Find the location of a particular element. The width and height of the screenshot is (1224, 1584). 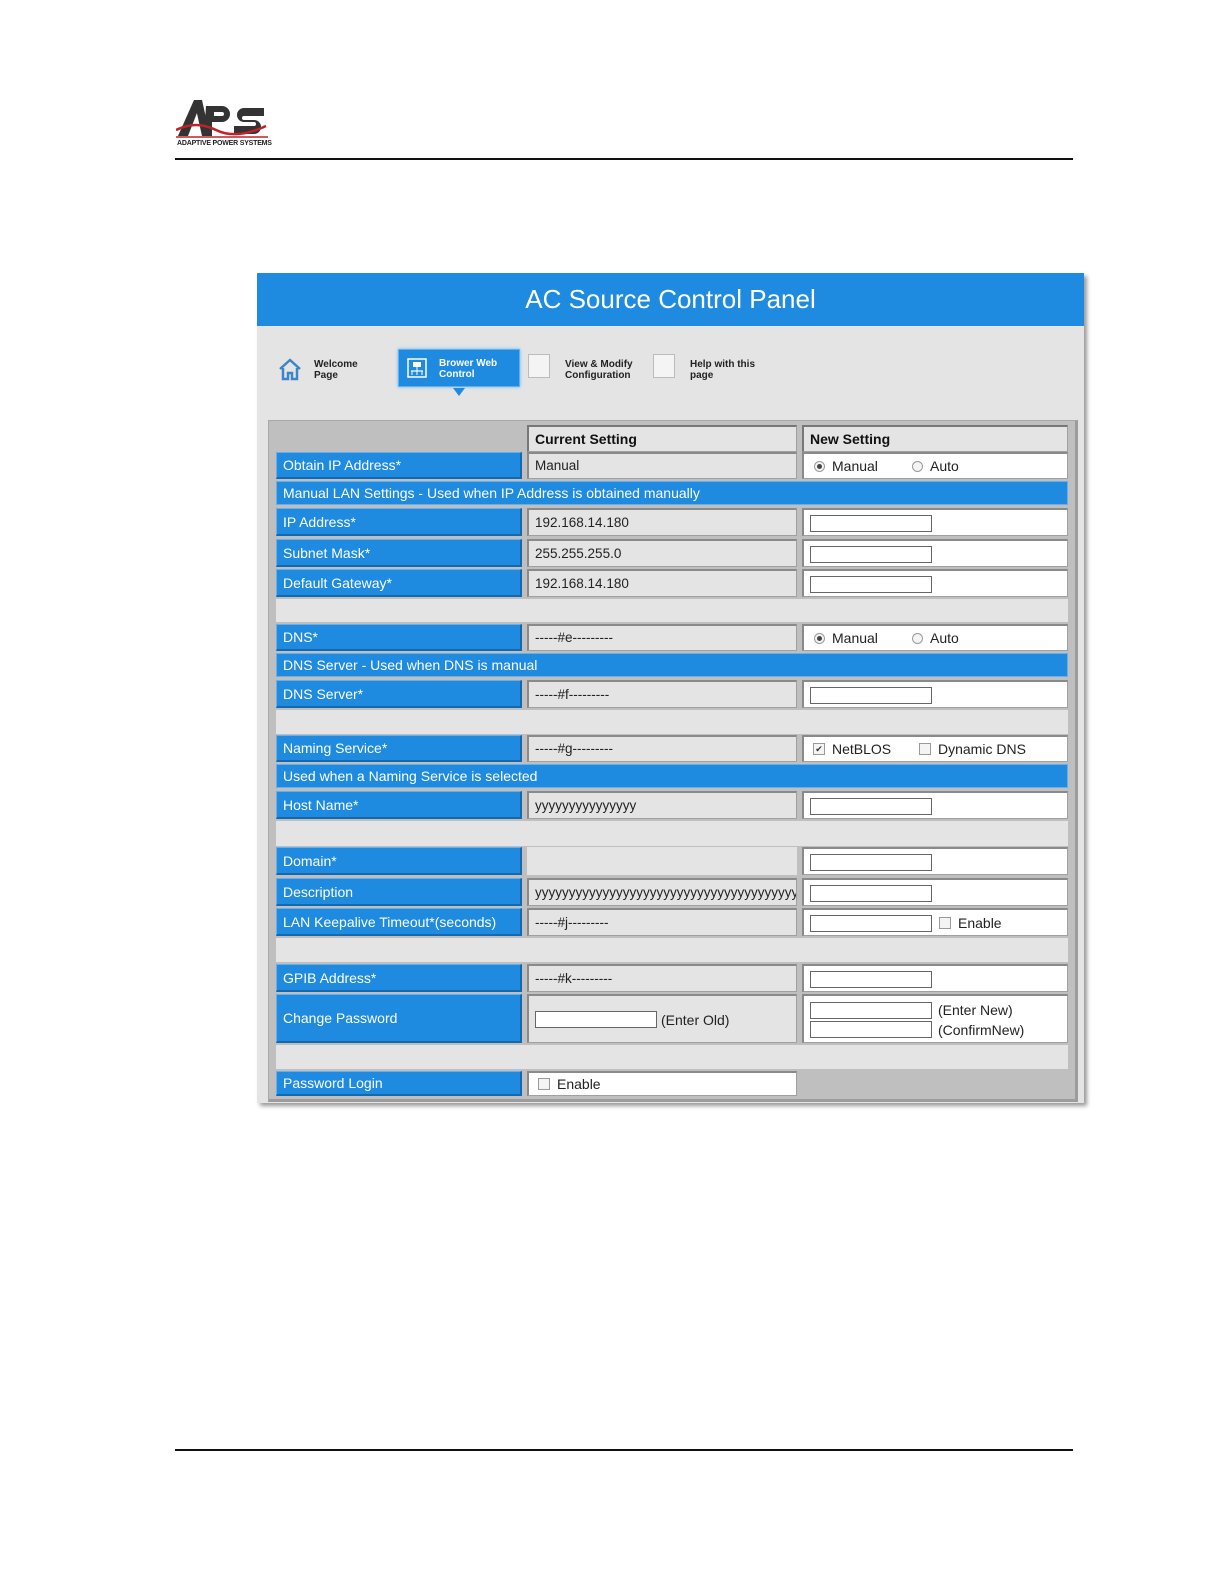

nav-welcome-label: Welcome Page is located at coordinates (336, 370).